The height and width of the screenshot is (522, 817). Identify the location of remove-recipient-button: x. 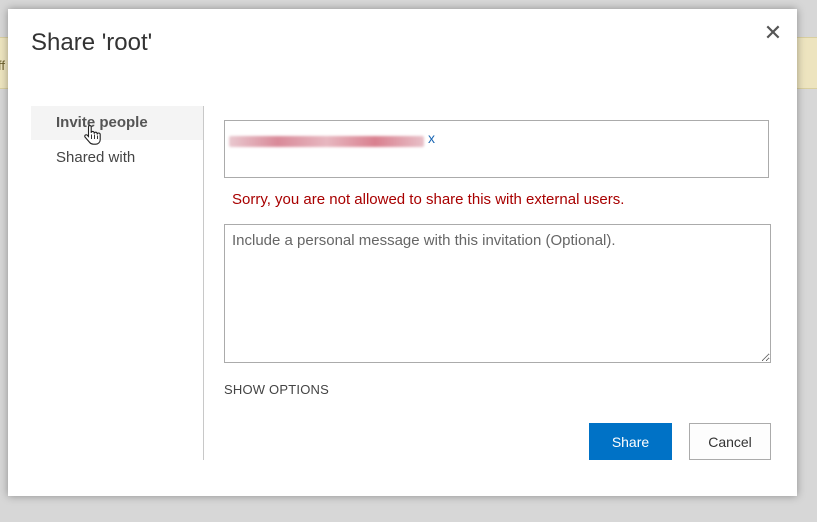
(431, 138).